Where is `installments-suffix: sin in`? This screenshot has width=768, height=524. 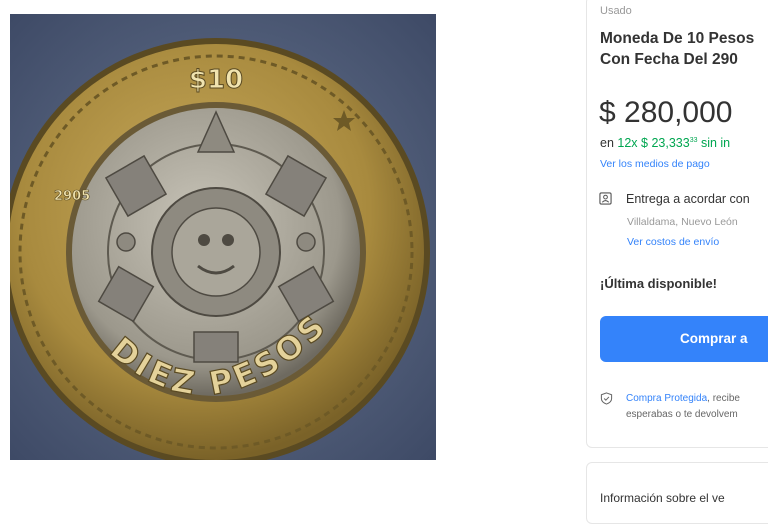
installments-suffix: sin in is located at coordinates (714, 143).